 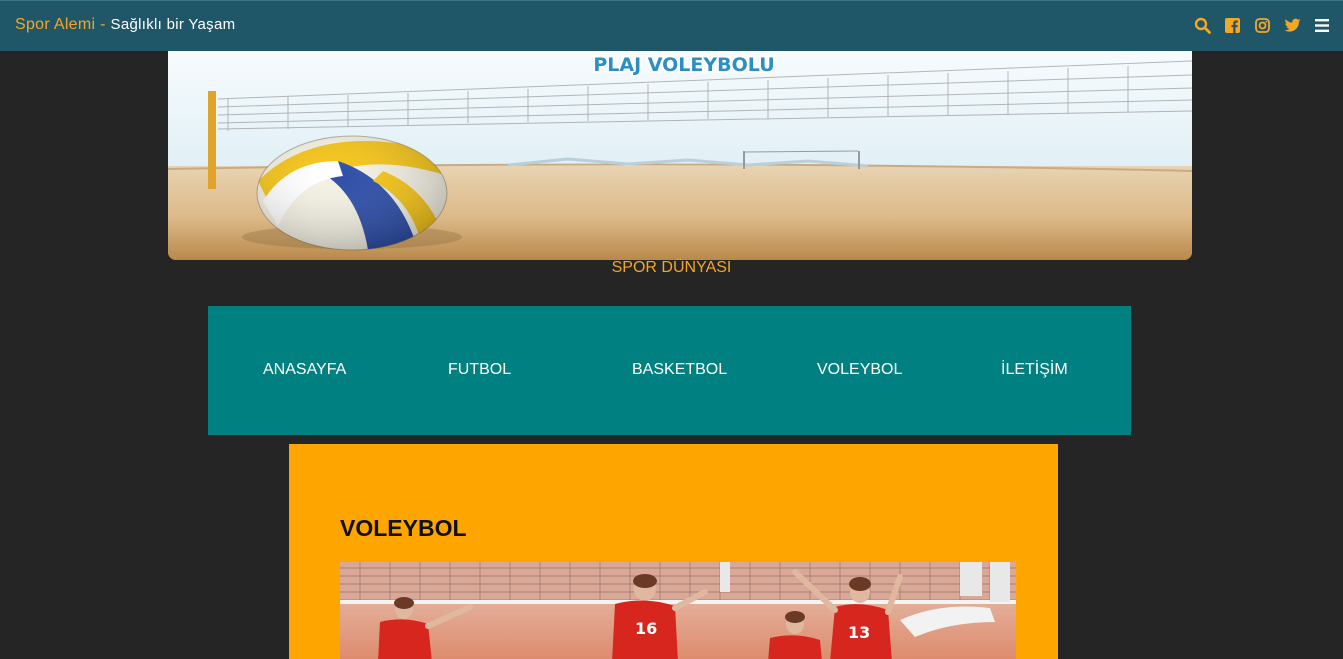 I want to click on nav-item-futbol: FUTBOL, so click(x=479, y=370).